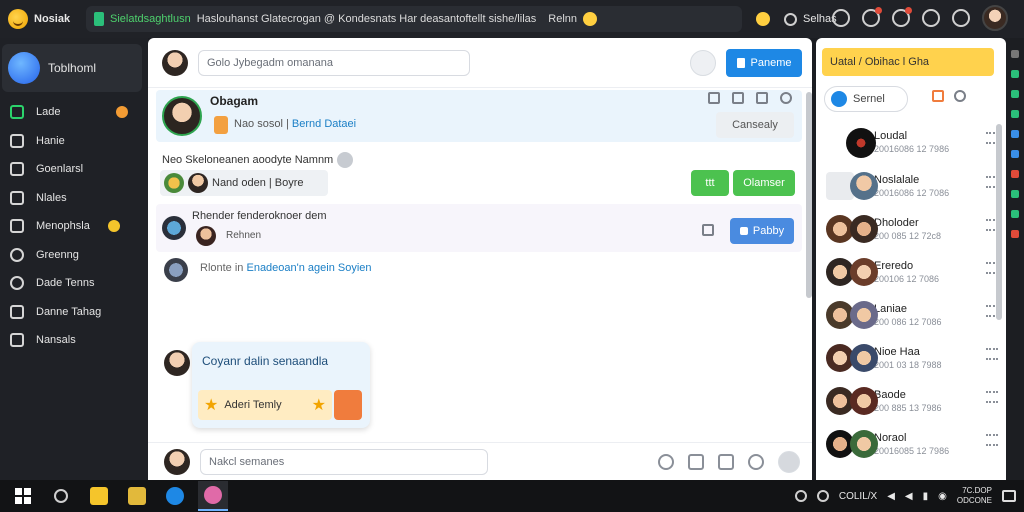 This screenshot has height=512, width=1024. I want to click on reaction-button: ttt, so click(710, 183).